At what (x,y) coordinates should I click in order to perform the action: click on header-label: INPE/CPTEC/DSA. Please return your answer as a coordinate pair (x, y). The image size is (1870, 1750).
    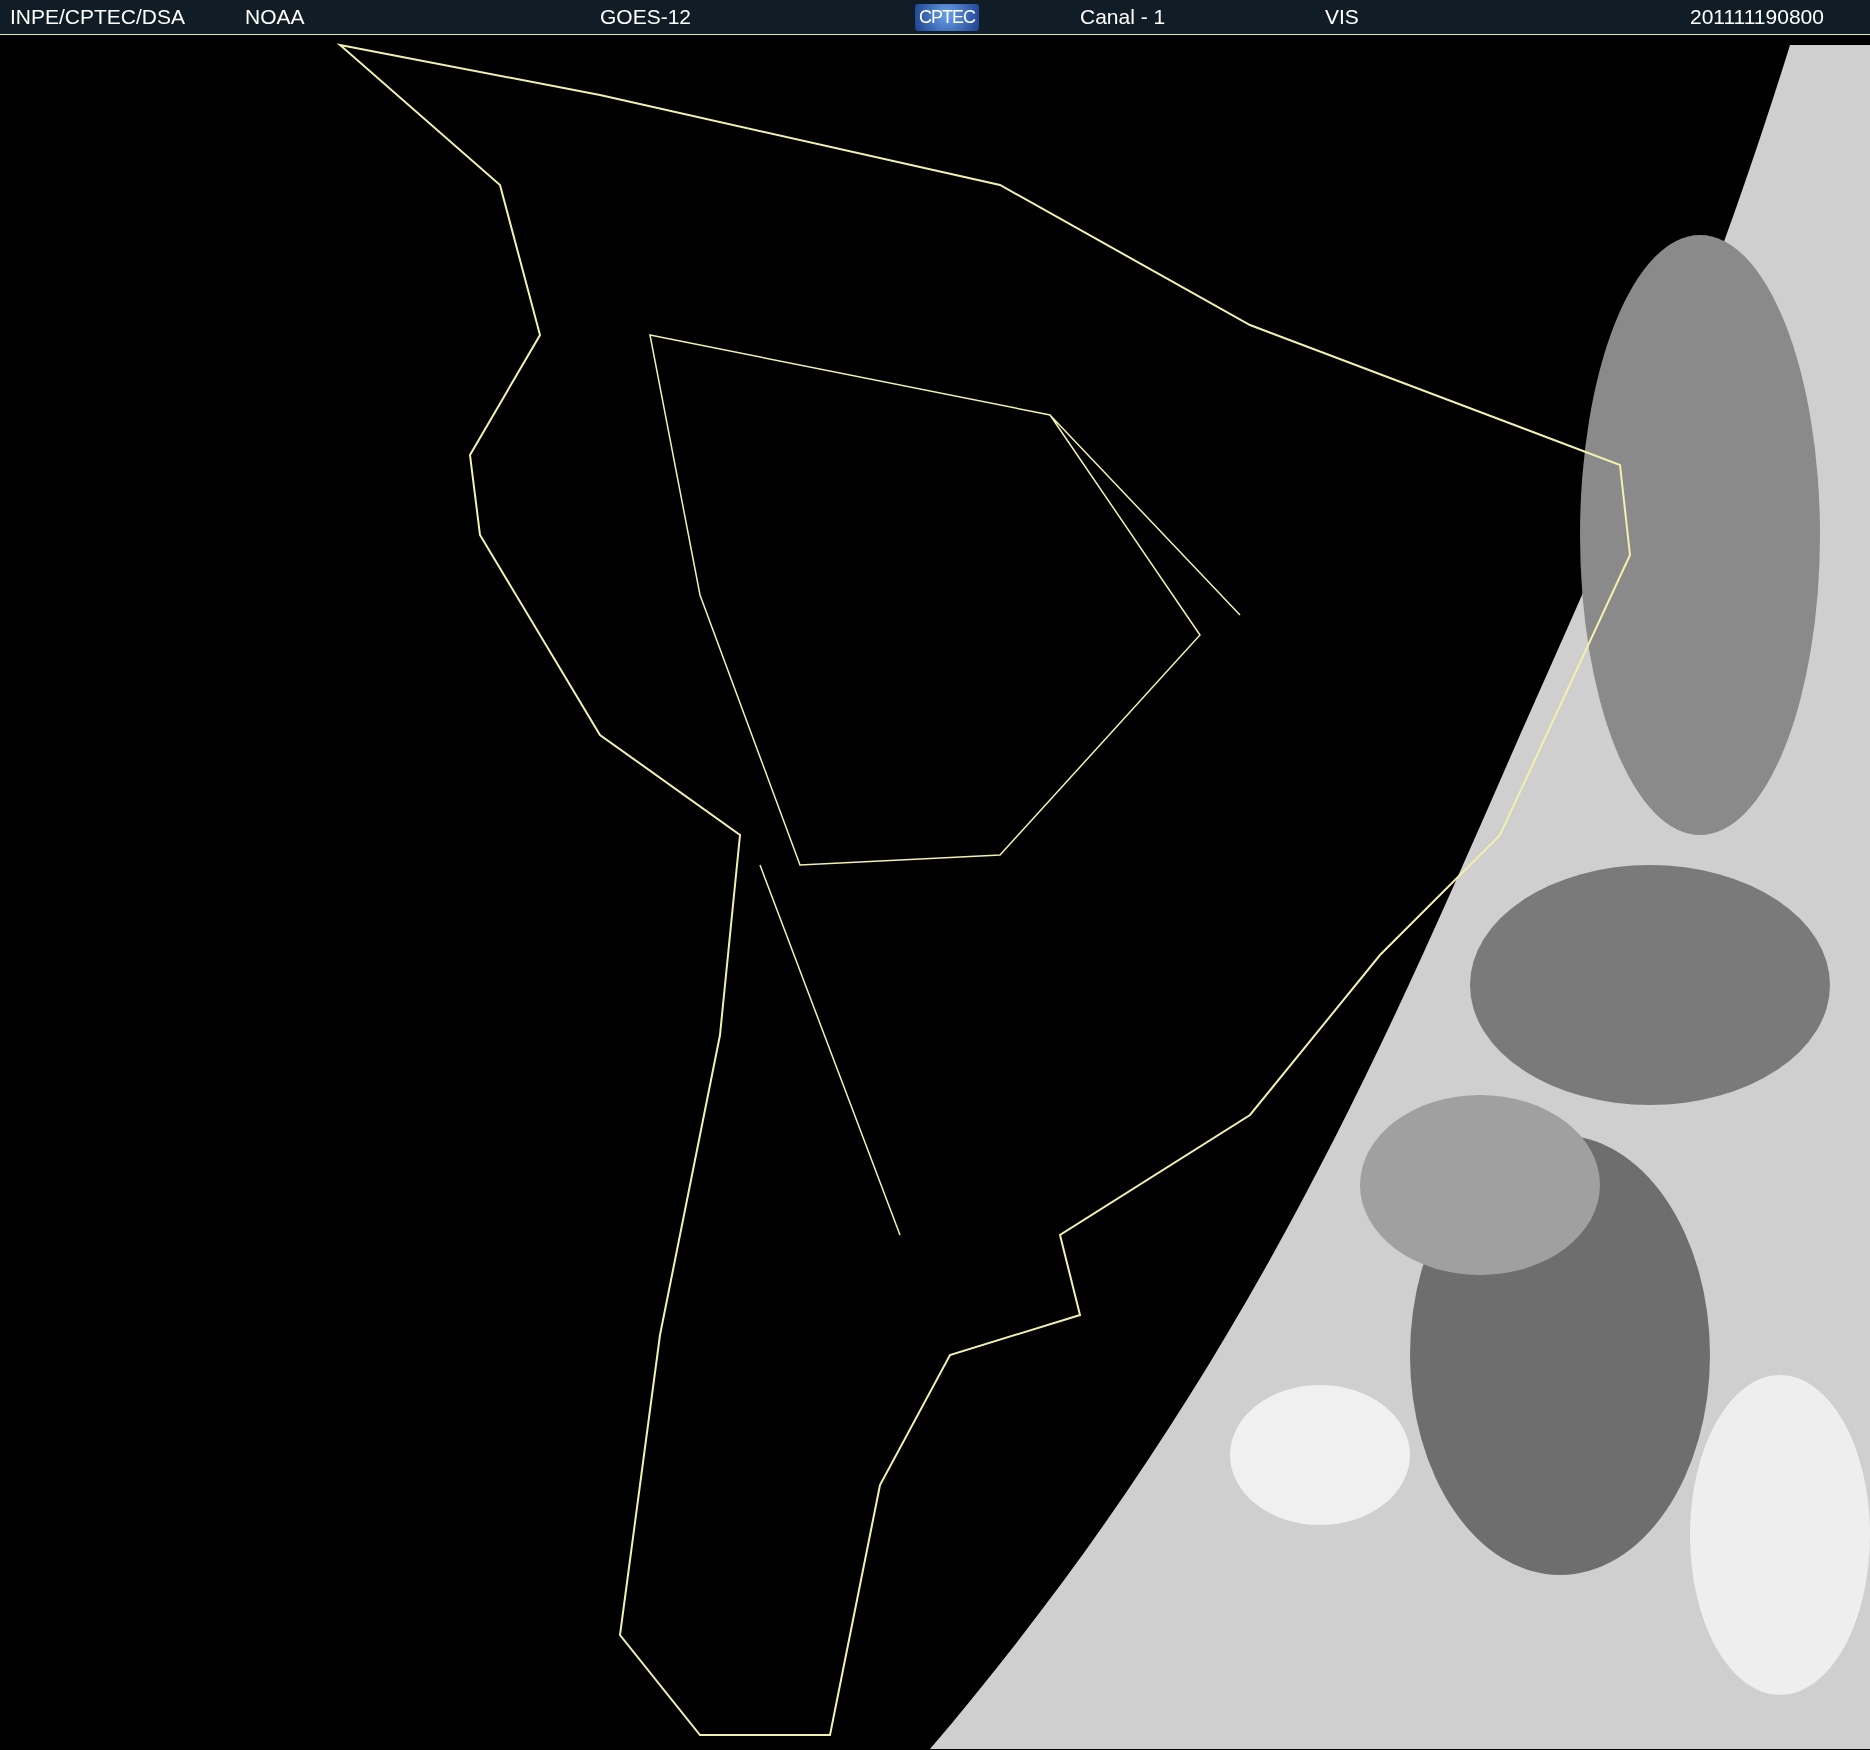
    Looking at the image, I should click on (98, 17).